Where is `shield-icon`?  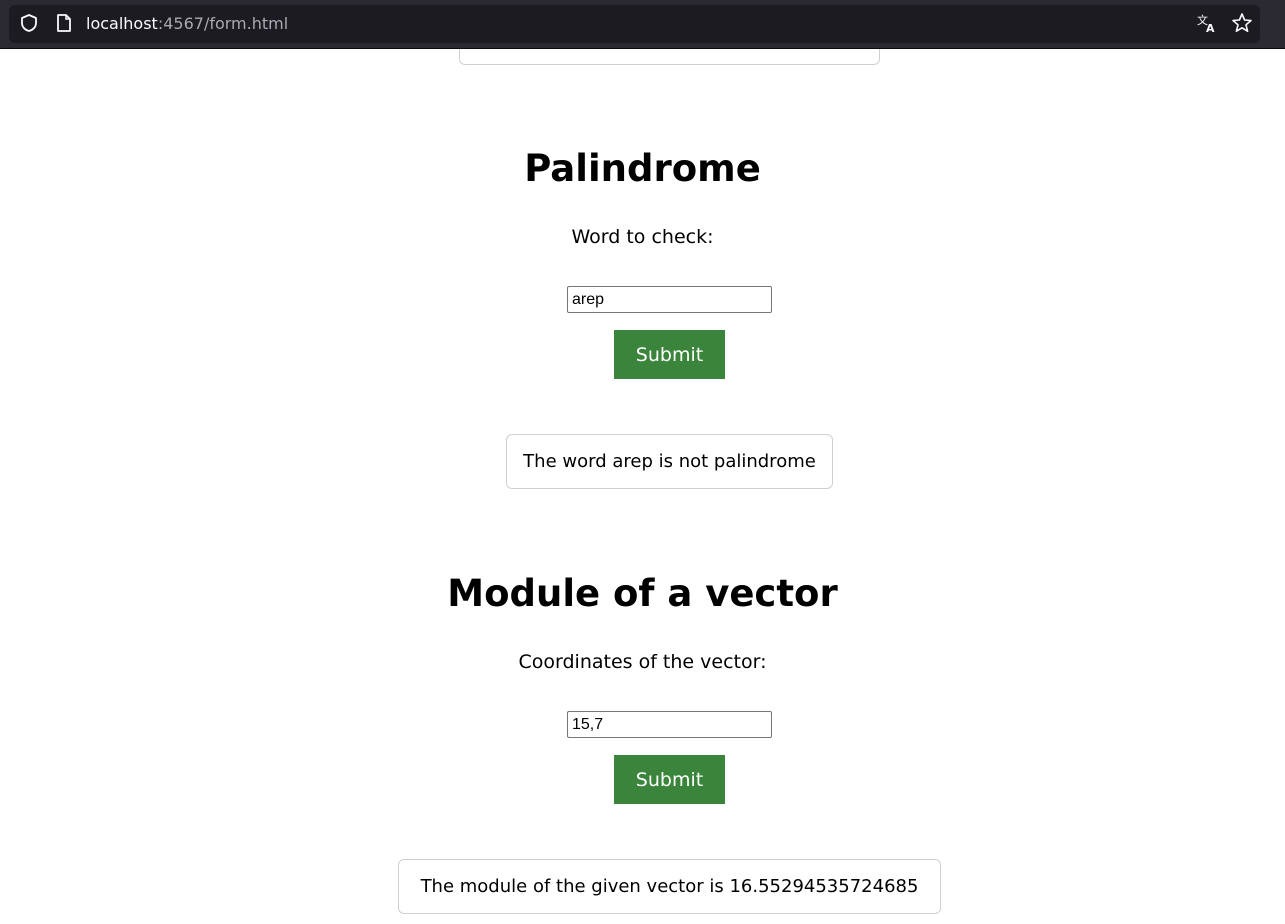
shield-icon is located at coordinates (29, 23).